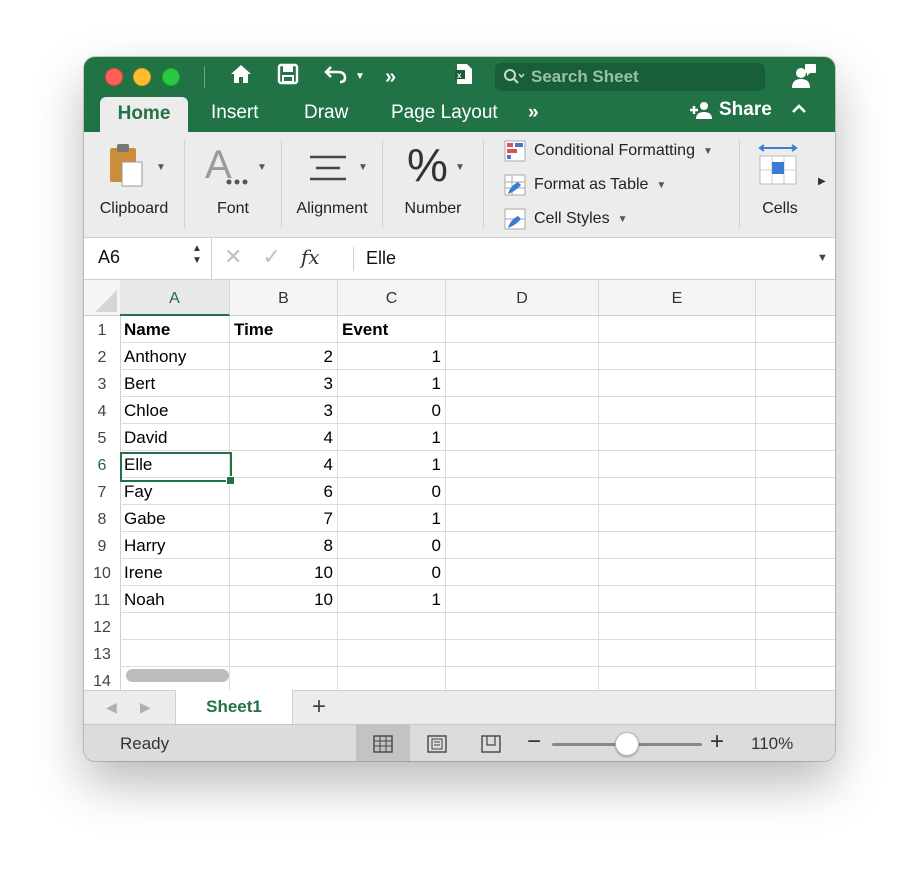  Describe the element at coordinates (284, 518) in the screenshot. I see `cell-b8: 7` at that location.